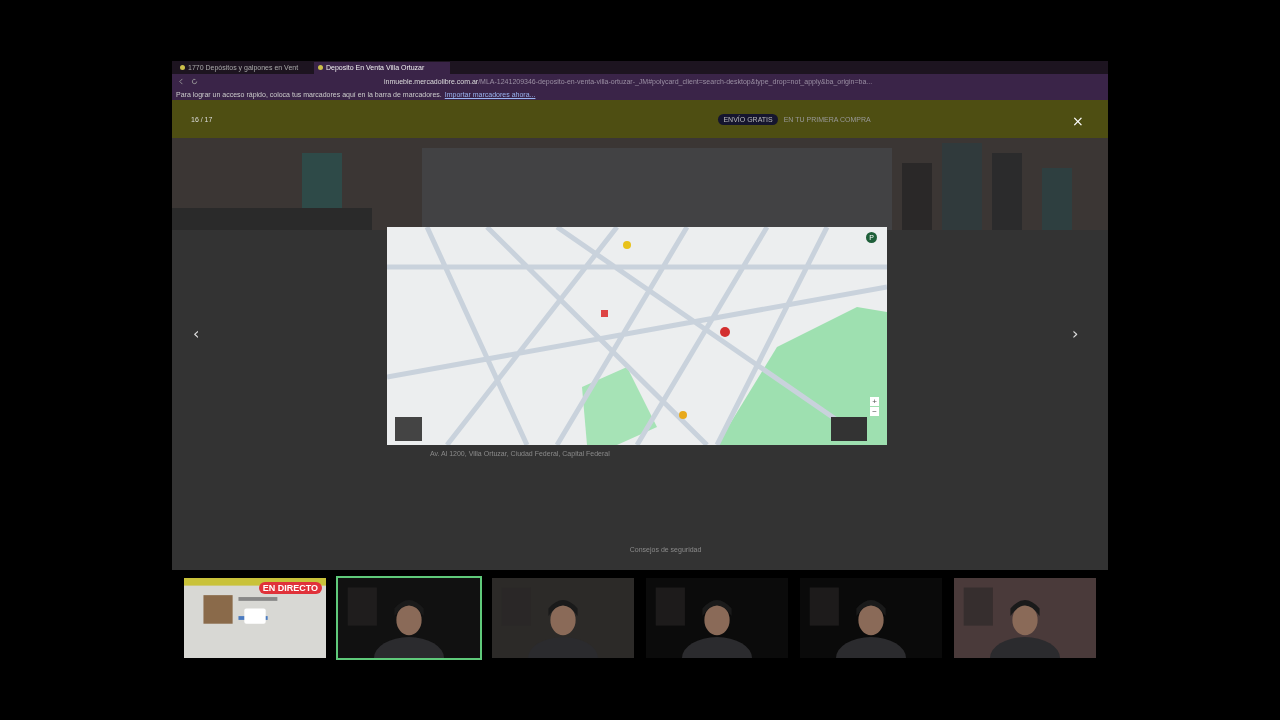 This screenshot has height=720, width=1280. I want to click on zoom-out-button: −, so click(874, 411).